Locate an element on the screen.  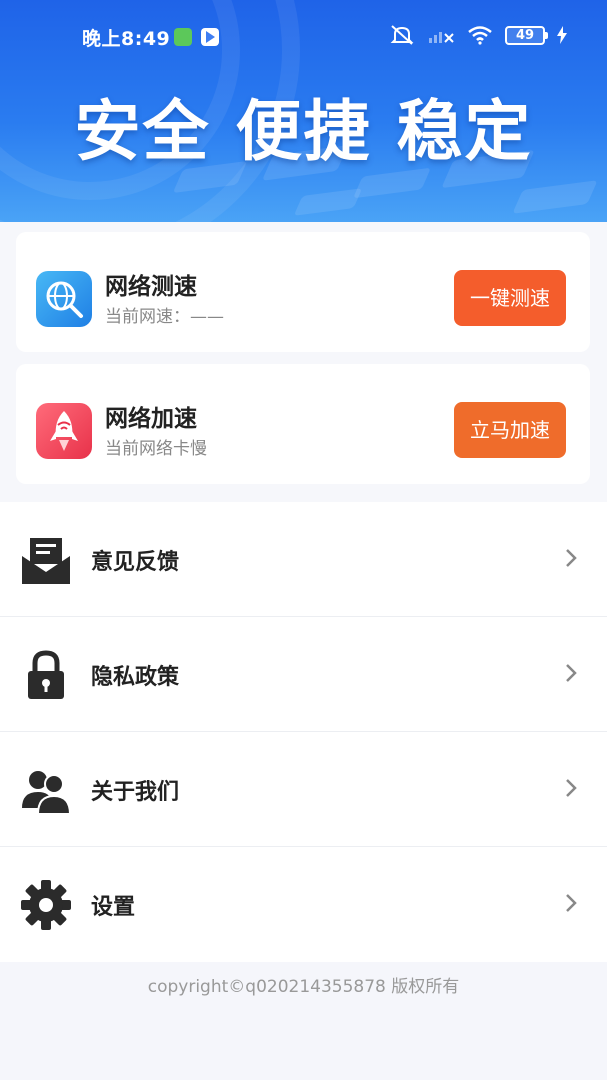
feedback-mail-icon is located at coordinates (46, 561).